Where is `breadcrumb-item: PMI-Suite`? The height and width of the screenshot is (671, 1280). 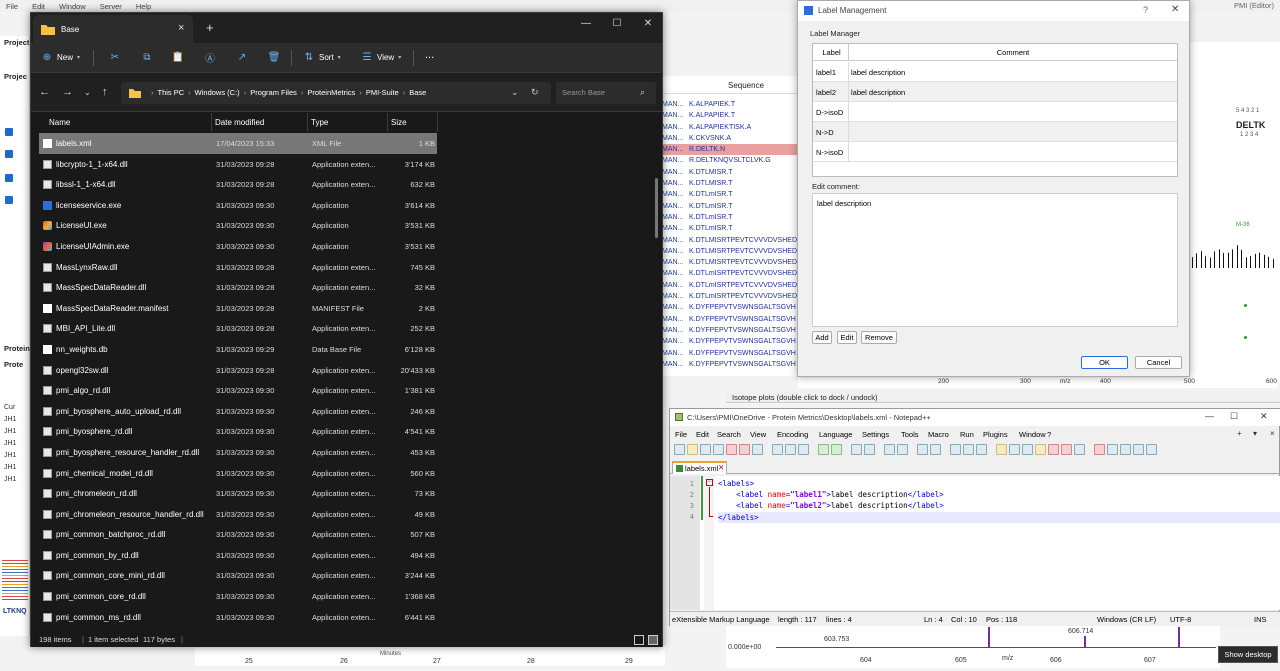 breadcrumb-item: PMI-Suite is located at coordinates (382, 92).